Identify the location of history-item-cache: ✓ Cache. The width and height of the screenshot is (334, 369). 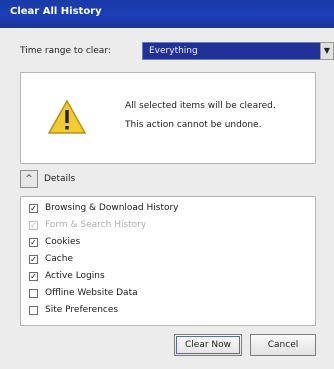
(172, 260).